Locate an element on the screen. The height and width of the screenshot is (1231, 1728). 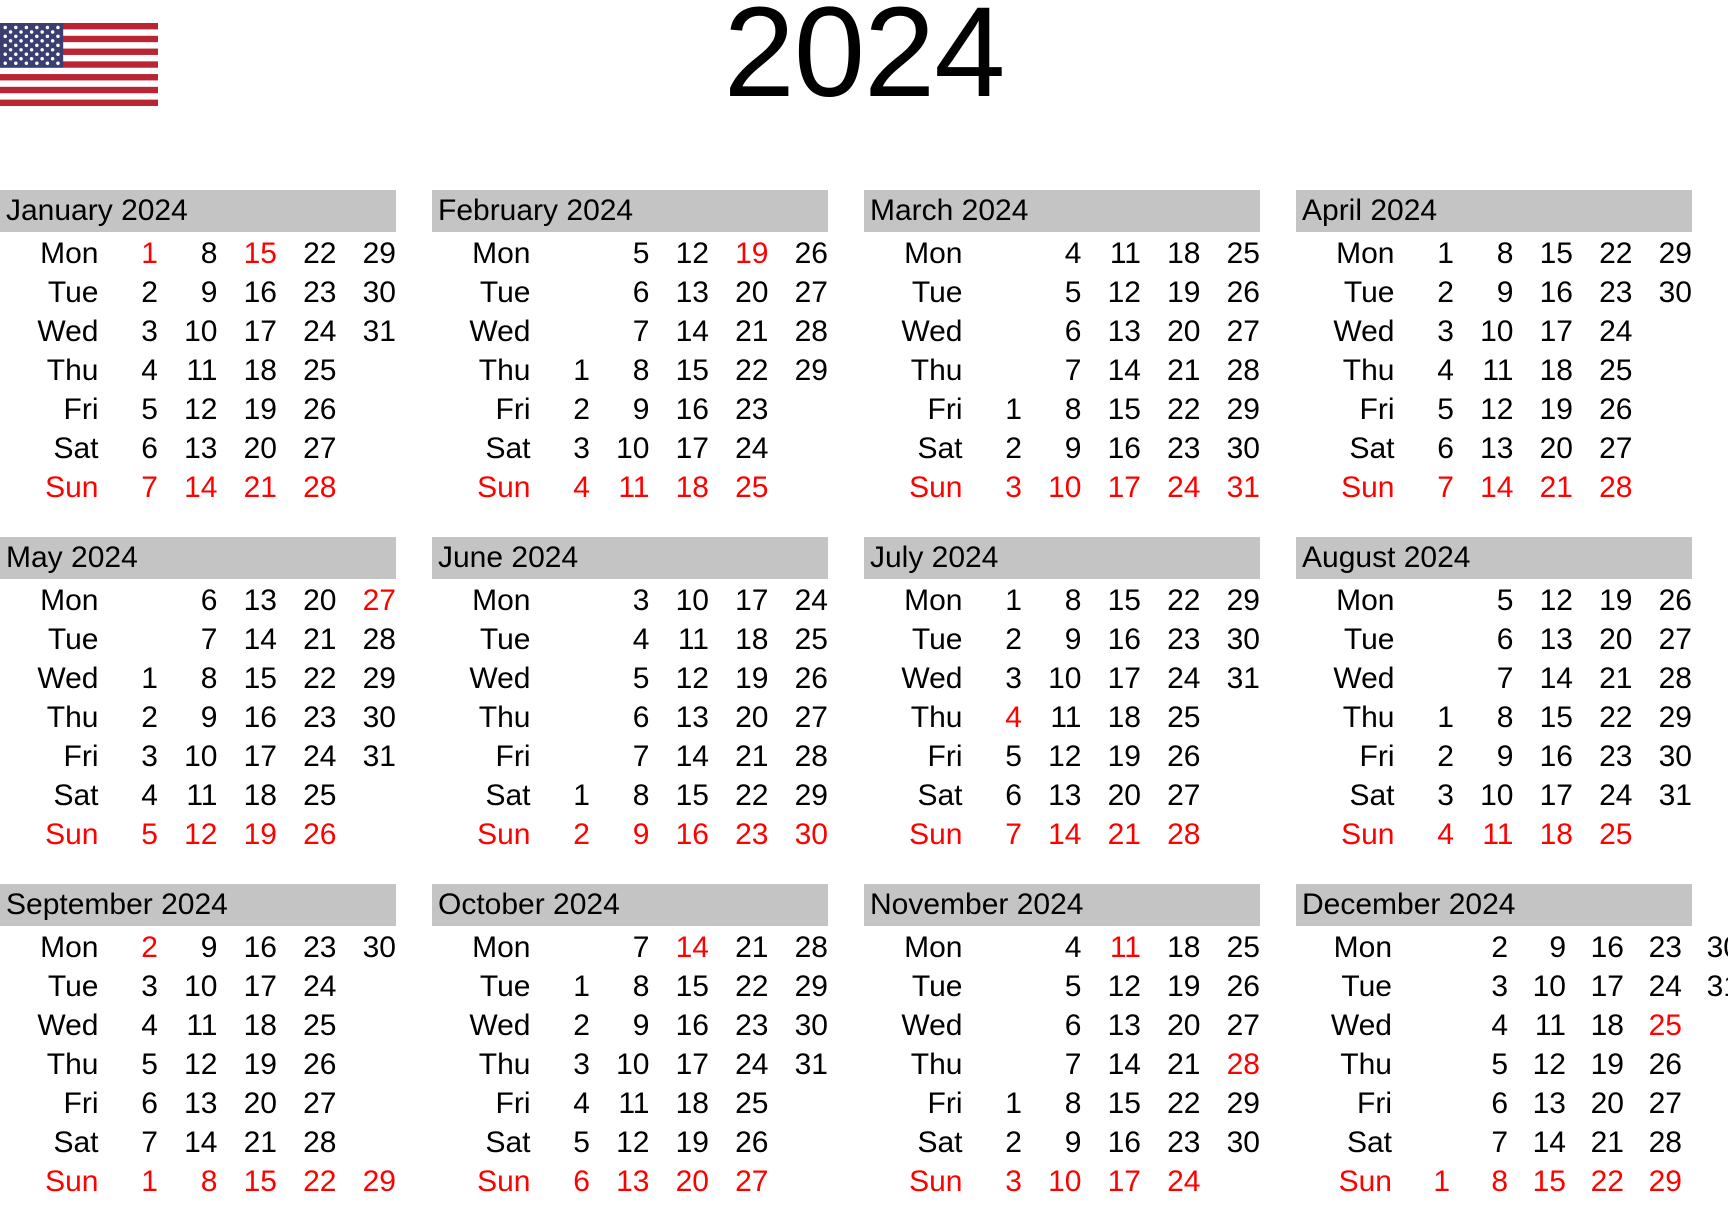
day-cell: 16 is located at coordinates (1111, 448).